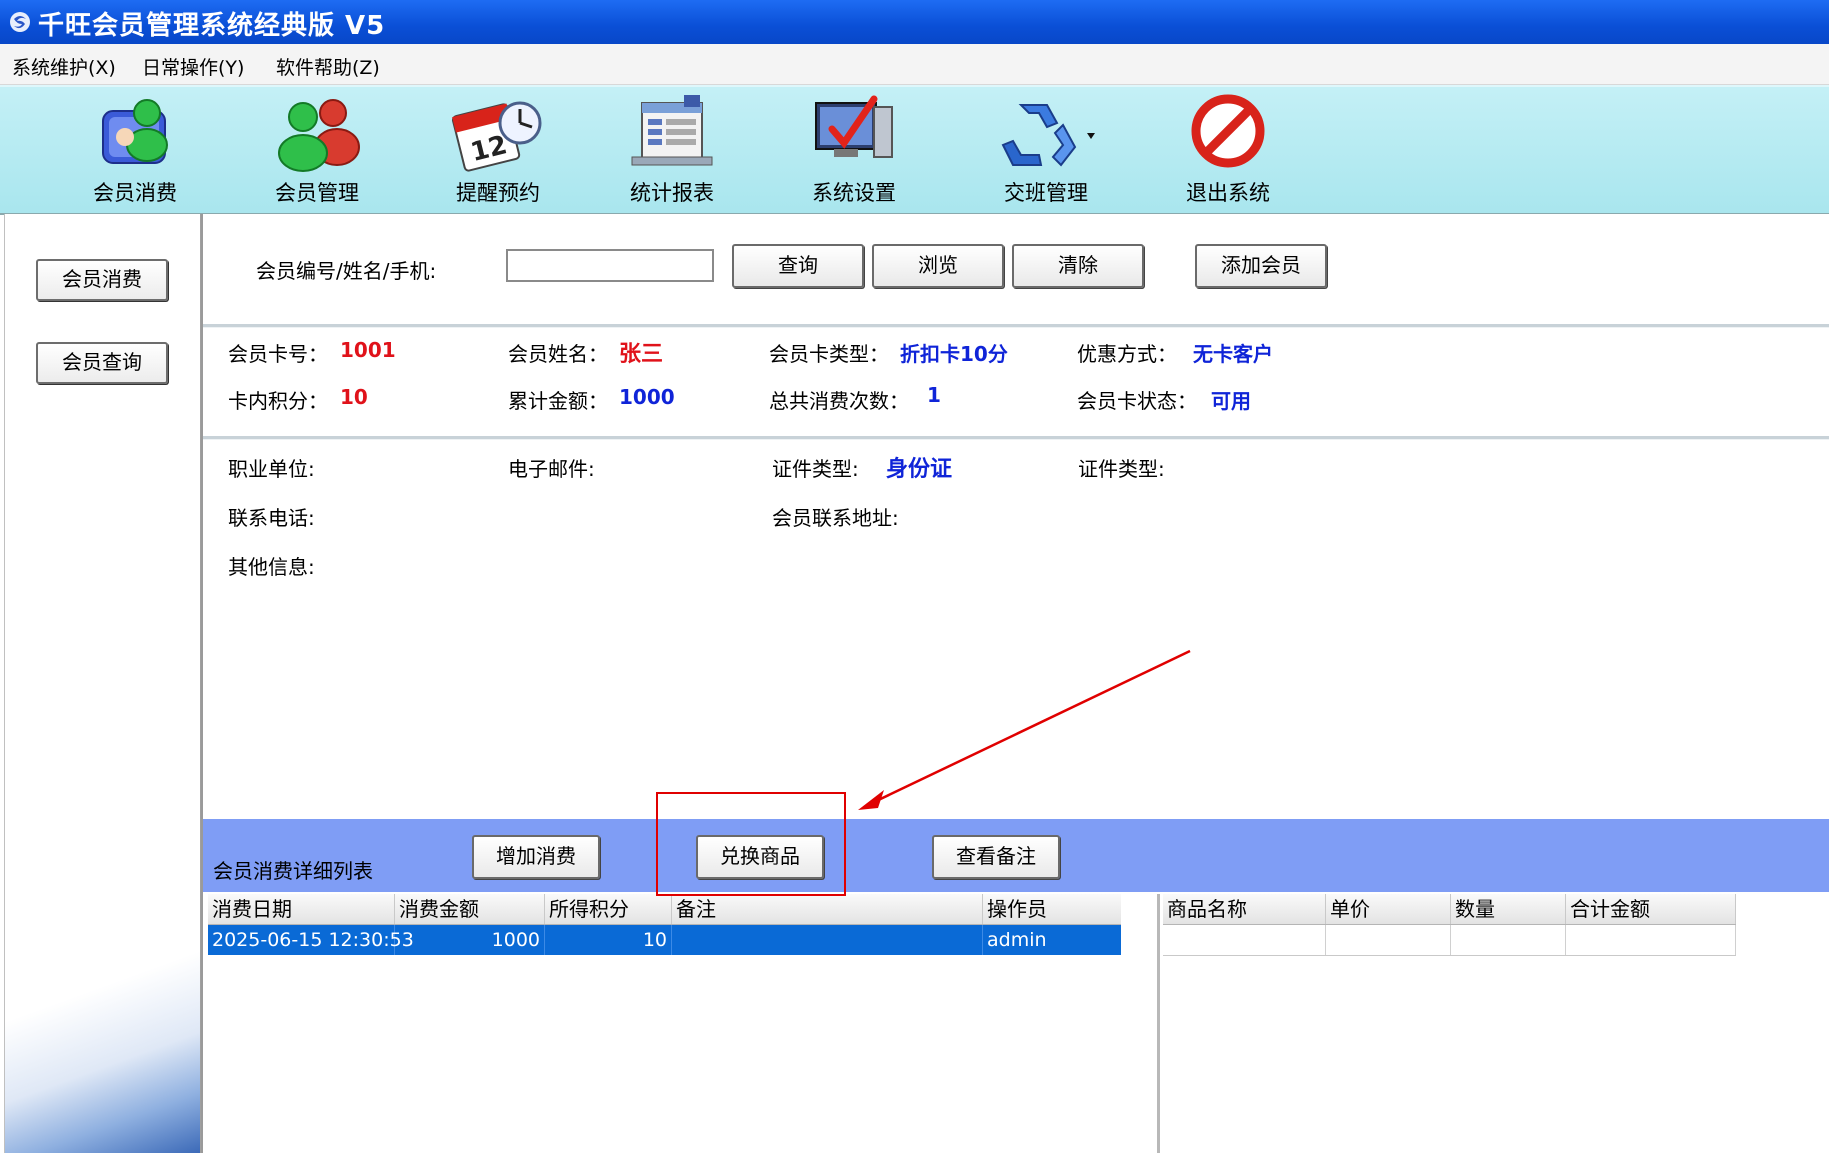  Describe the element at coordinates (608, 909) in the screenshot. I see `column-header: 所得积分` at that location.